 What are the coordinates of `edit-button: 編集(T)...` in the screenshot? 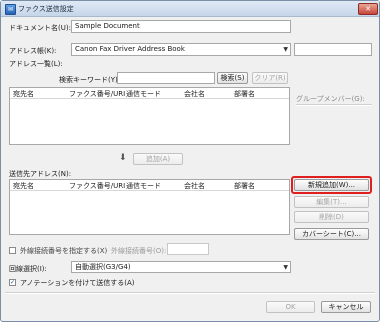 It's located at (331, 202).